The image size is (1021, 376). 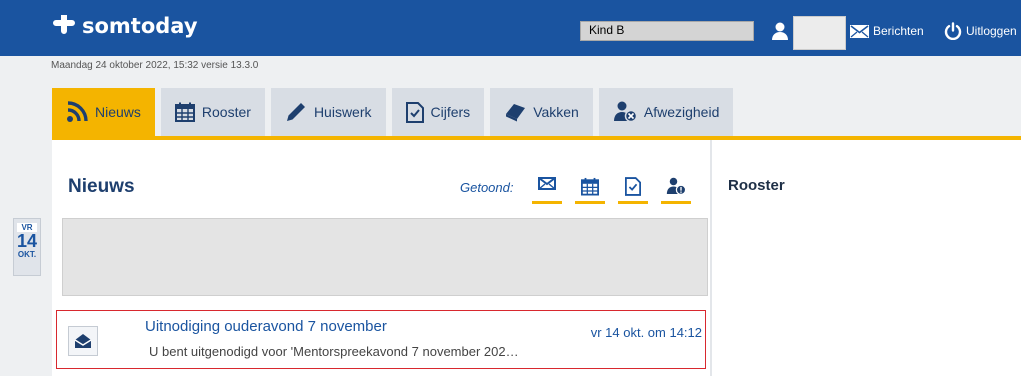 I want to click on schedule-title: Rooster, so click(x=756, y=185).